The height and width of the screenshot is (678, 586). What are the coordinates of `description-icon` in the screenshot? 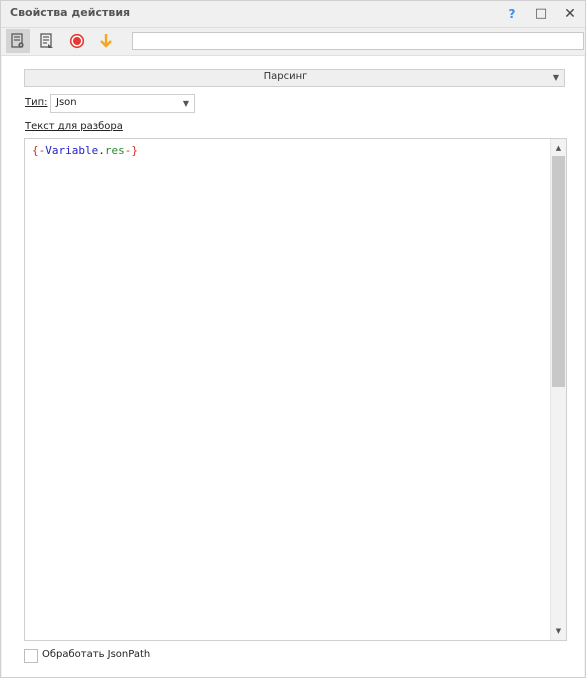 It's located at (46, 40).